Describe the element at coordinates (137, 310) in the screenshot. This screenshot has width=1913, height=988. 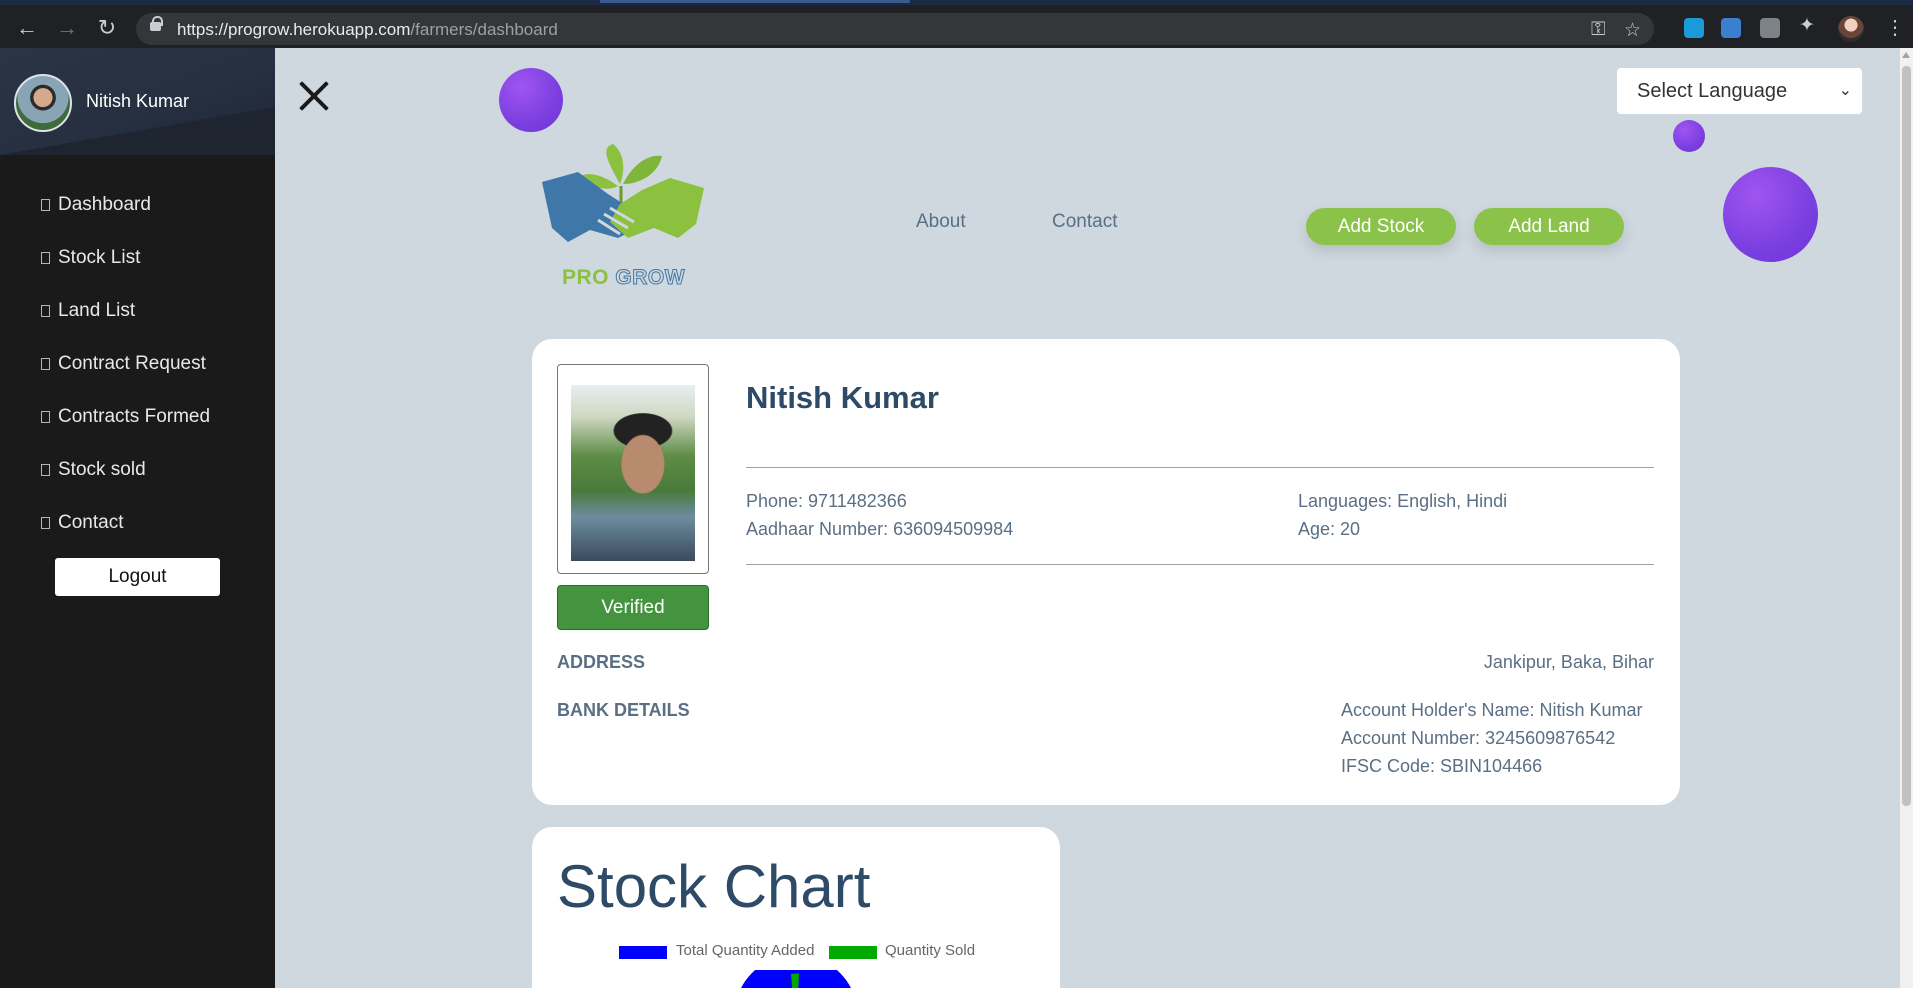
I see `sidebar-item-land-list: Land List` at that location.